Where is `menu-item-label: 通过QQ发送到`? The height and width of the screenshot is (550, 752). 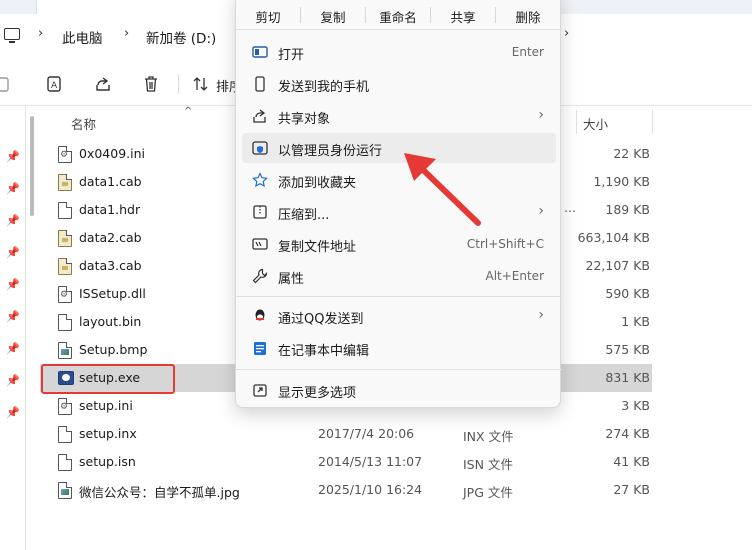 menu-item-label: 通过QQ发送到 is located at coordinates (321, 319).